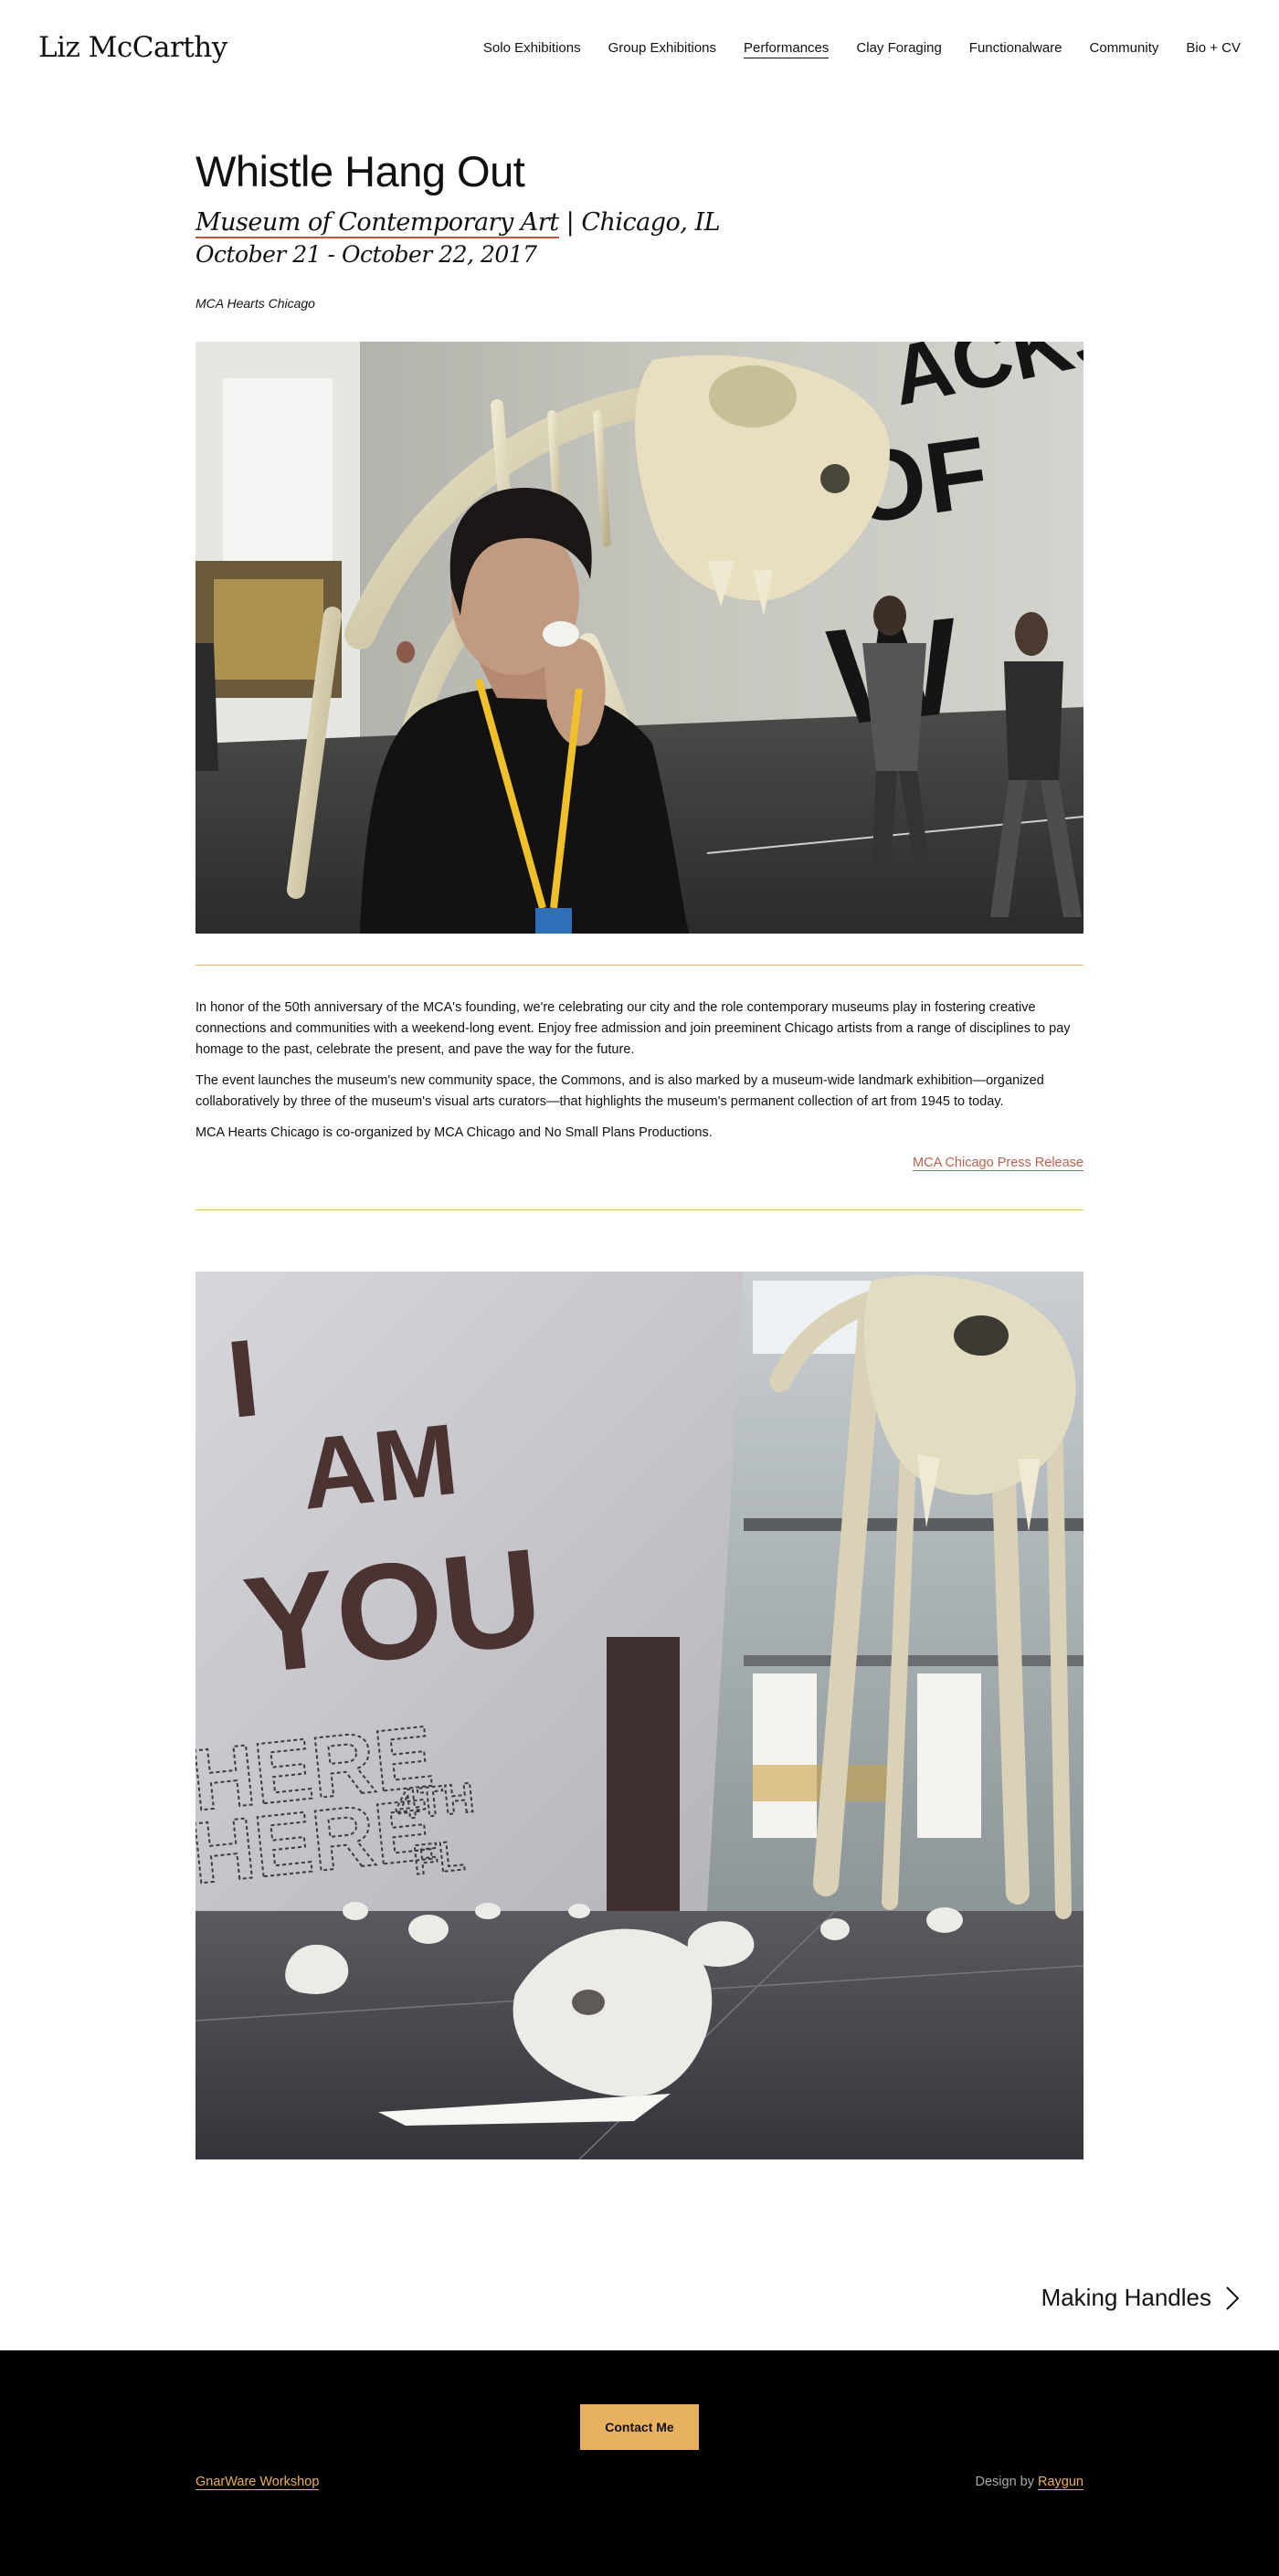 This screenshot has width=1279, height=2576. Describe the element at coordinates (532, 49) in the screenshot. I see `nav-solo-exhibitions: Solo Exhibitions` at that location.